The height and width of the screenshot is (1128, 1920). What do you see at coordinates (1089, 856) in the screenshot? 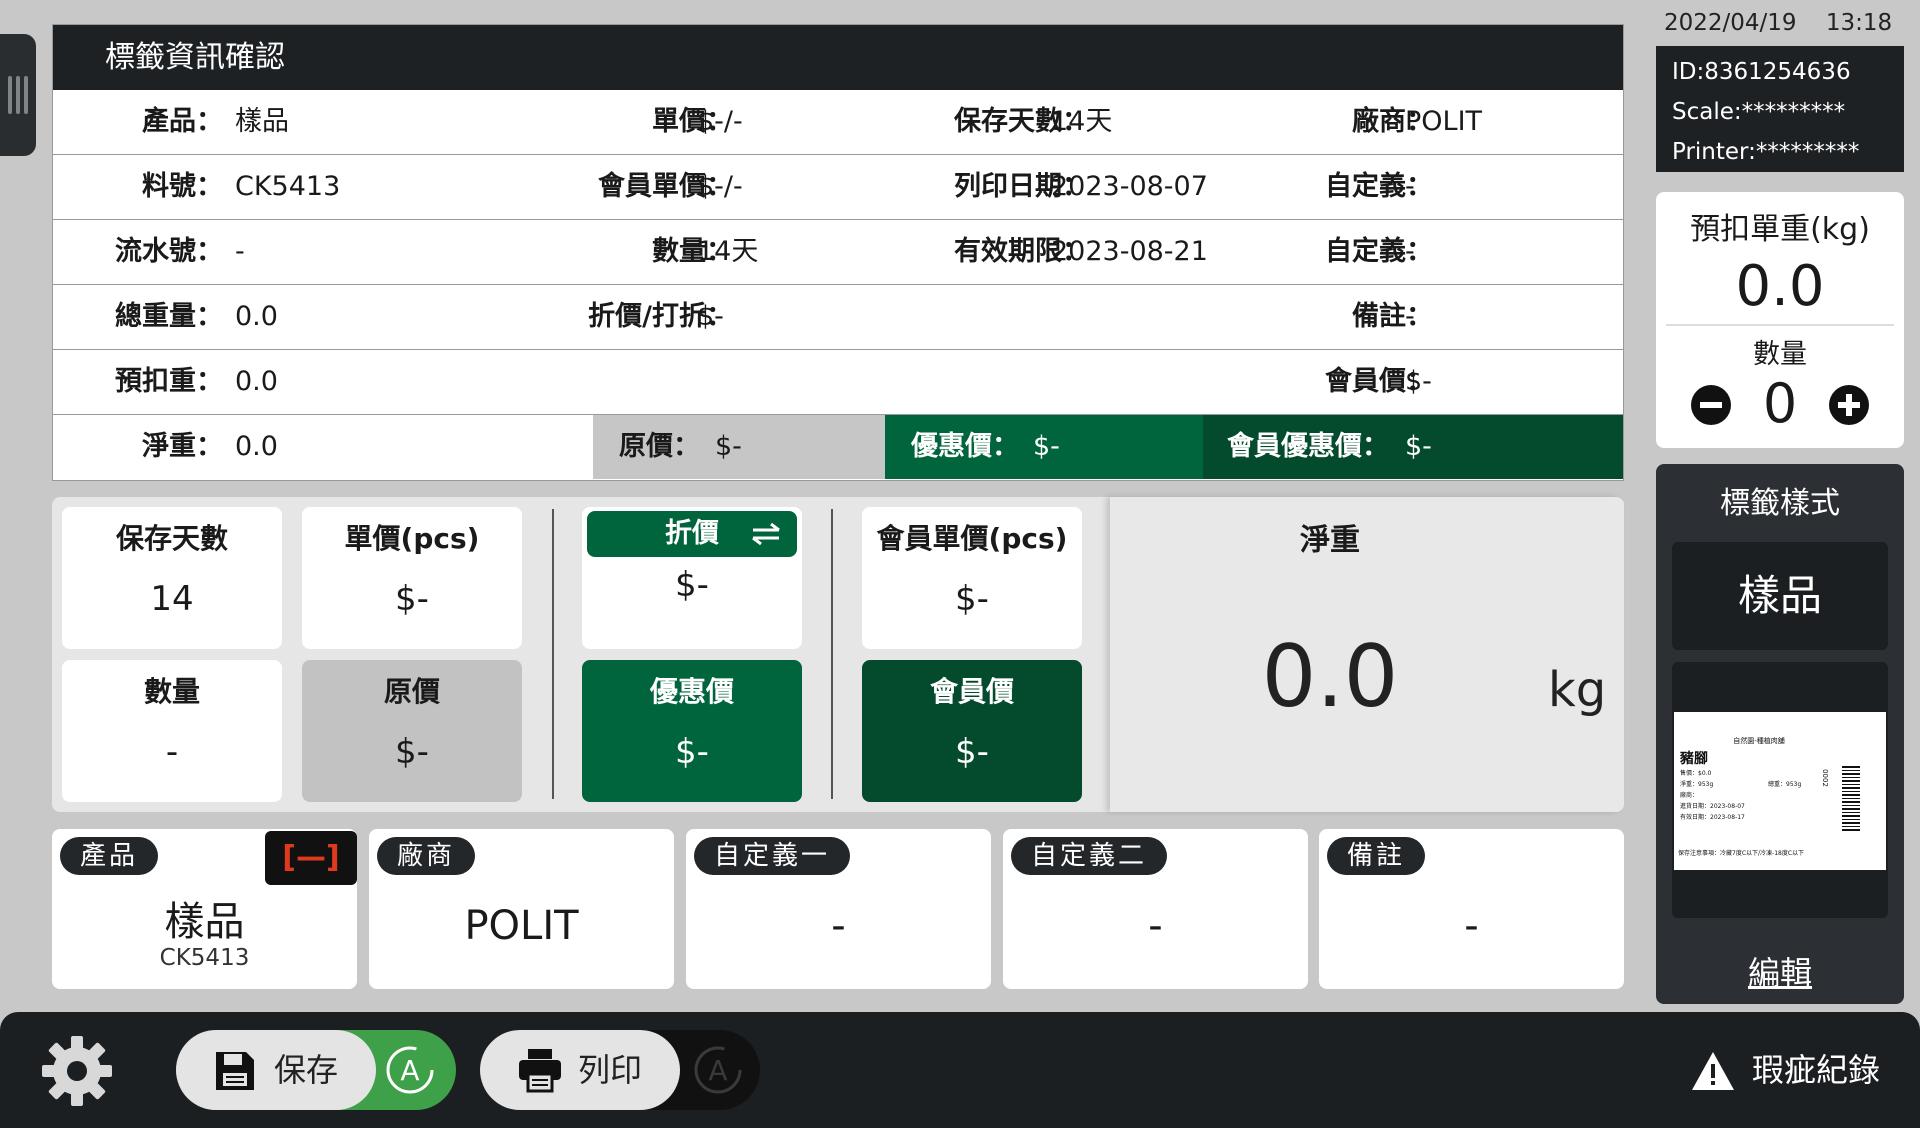
I see `custom2-tag: 自定義二` at bounding box center [1089, 856].